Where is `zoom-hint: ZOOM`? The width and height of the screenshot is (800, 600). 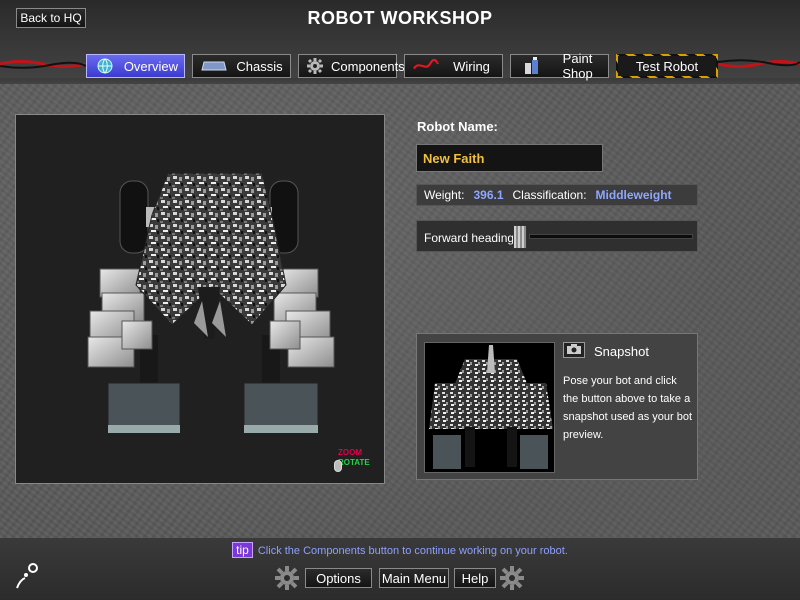
zoom-hint: ZOOM is located at coordinates (350, 452).